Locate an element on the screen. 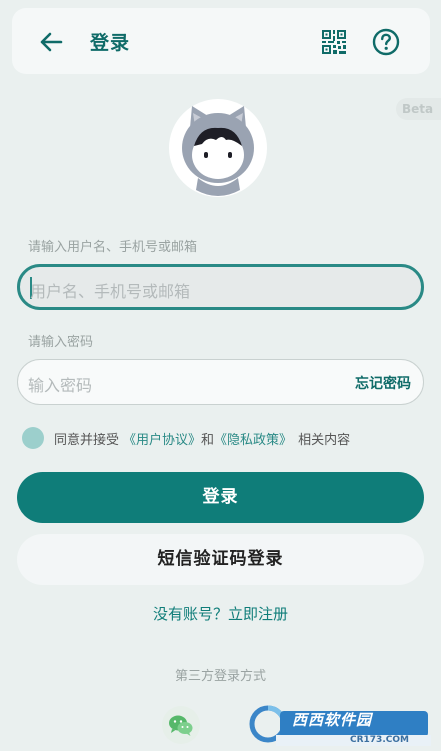  watermark-brand: 西西软件园 is located at coordinates (332, 720).